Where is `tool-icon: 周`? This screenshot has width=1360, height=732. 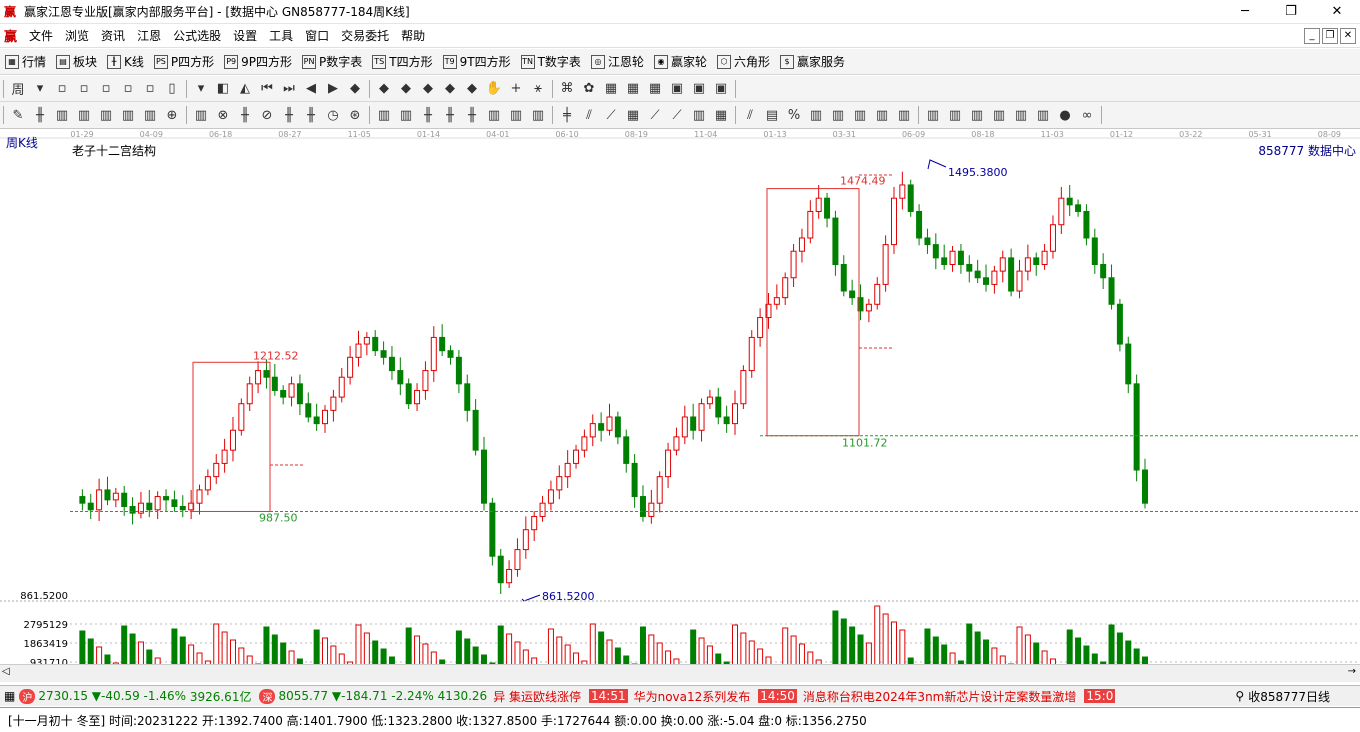 tool-icon: 周 is located at coordinates (18, 89).